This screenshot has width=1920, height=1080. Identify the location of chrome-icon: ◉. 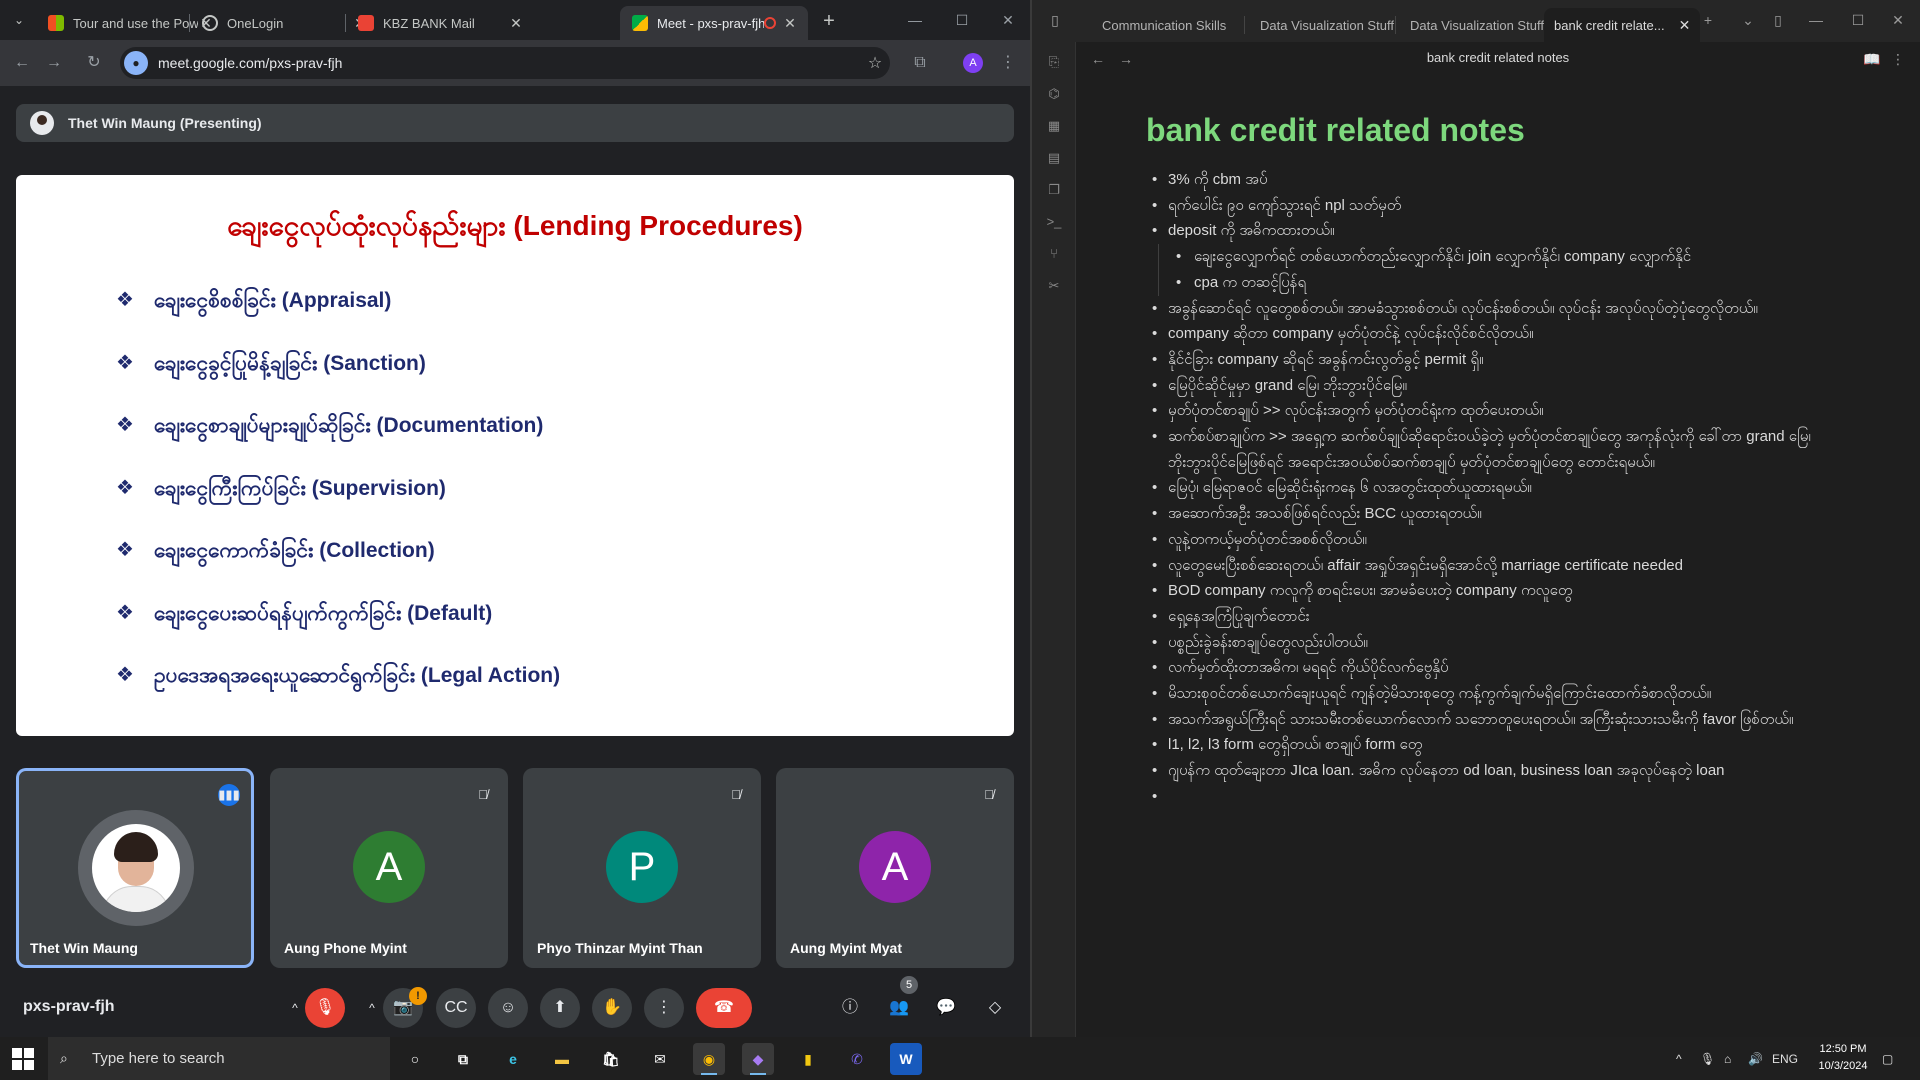
(709, 1059).